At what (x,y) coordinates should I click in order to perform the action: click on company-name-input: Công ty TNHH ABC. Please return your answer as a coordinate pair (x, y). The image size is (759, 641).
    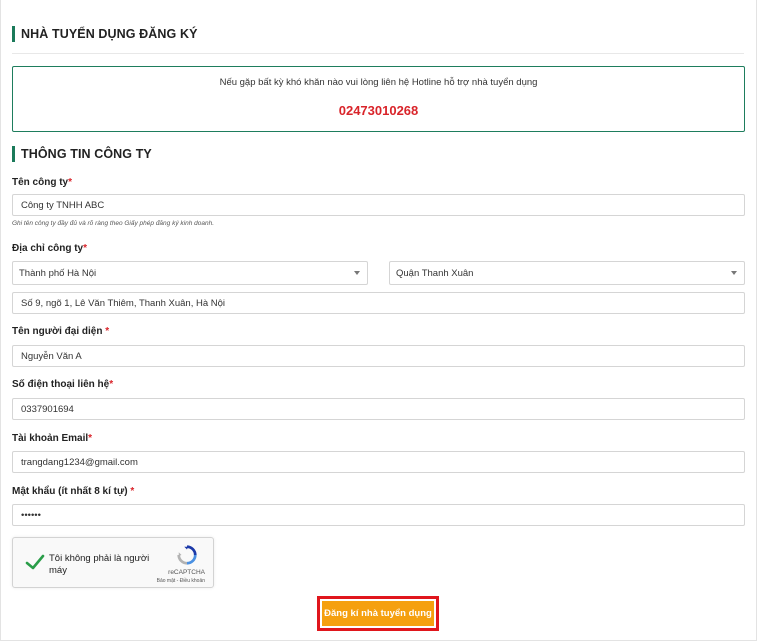
    Looking at the image, I should click on (378, 205).